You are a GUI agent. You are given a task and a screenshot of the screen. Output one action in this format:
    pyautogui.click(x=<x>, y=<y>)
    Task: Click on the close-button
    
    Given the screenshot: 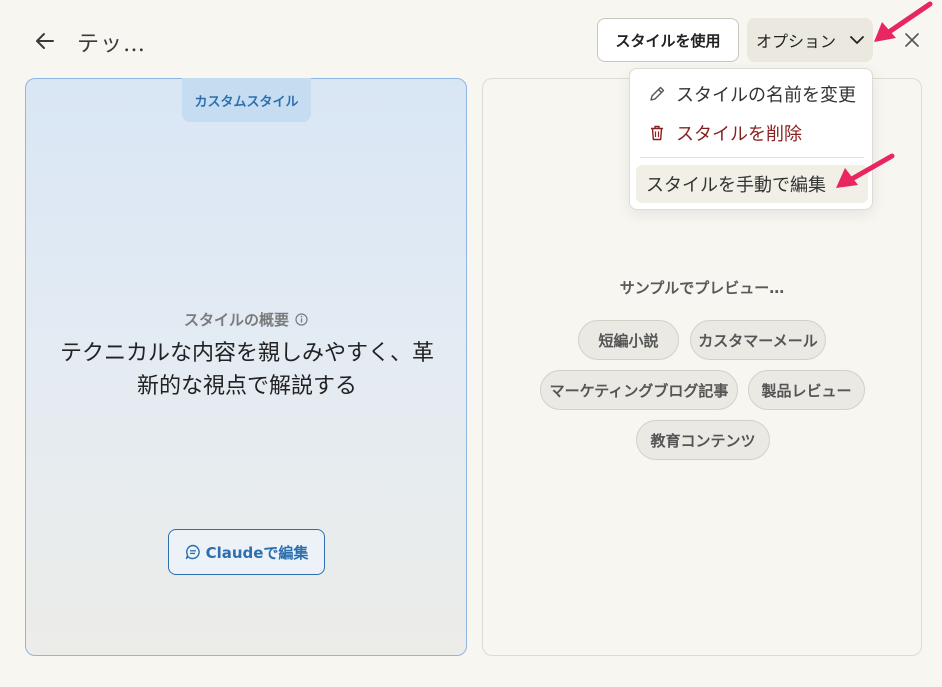 What is the action you would take?
    pyautogui.click(x=912, y=40)
    